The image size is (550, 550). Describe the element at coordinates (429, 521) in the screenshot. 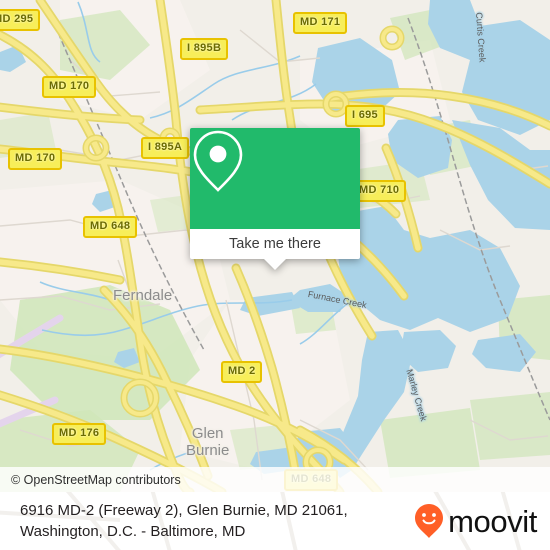

I see `moovit-smiley-pin-icon` at that location.